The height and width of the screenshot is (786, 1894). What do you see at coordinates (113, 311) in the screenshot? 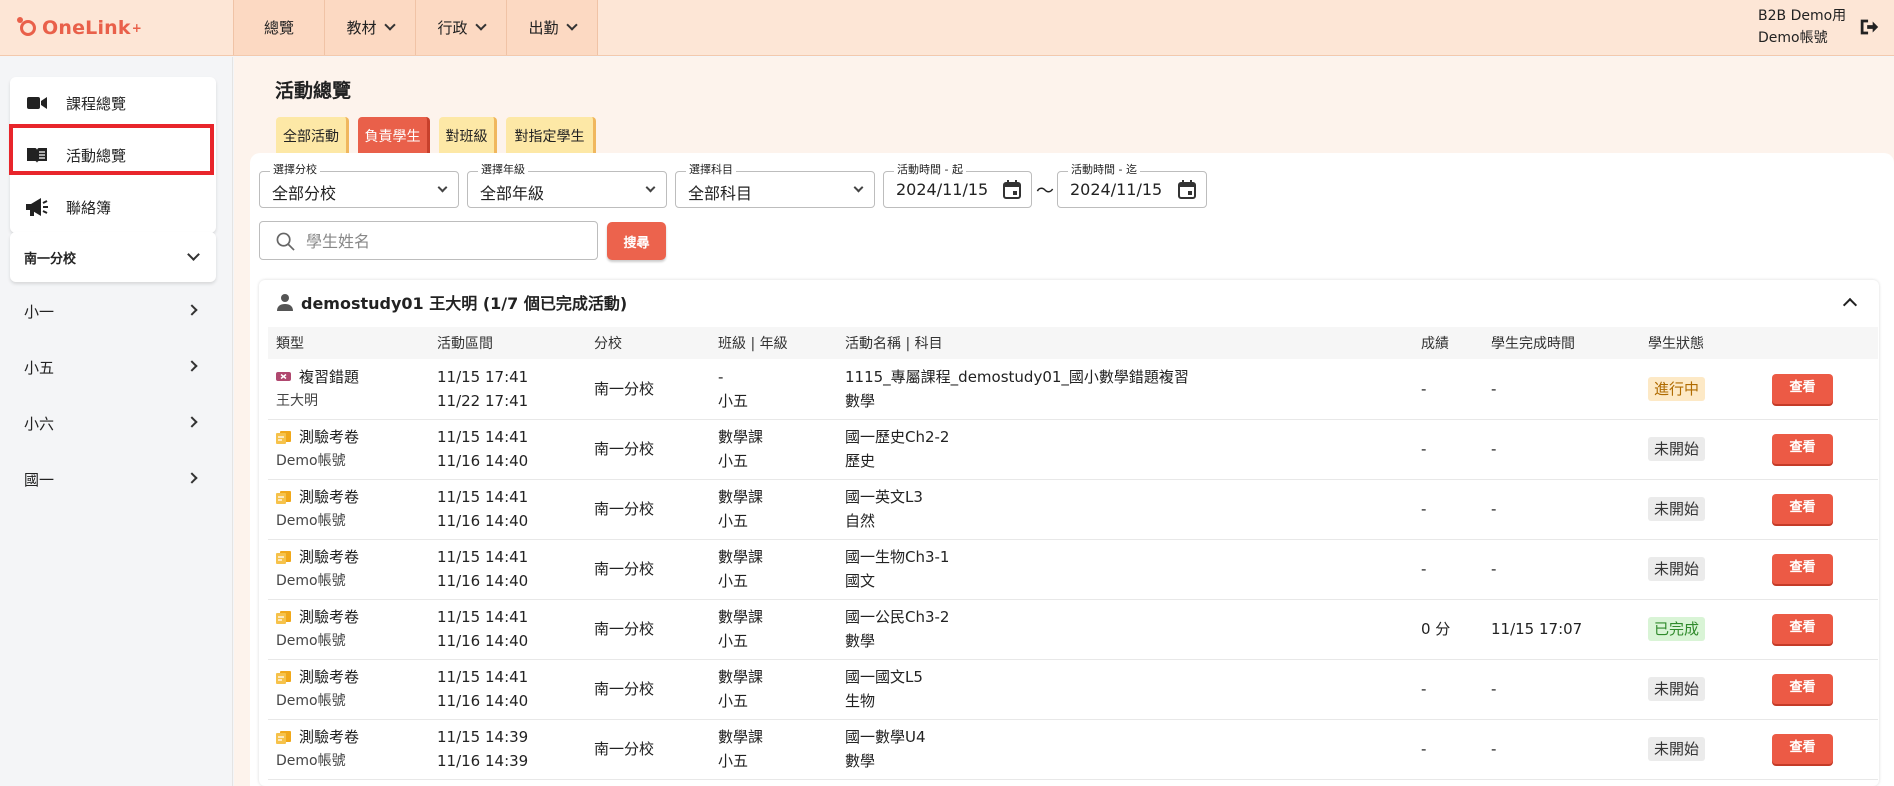
I see `sidebar-grade-1: 小一` at bounding box center [113, 311].